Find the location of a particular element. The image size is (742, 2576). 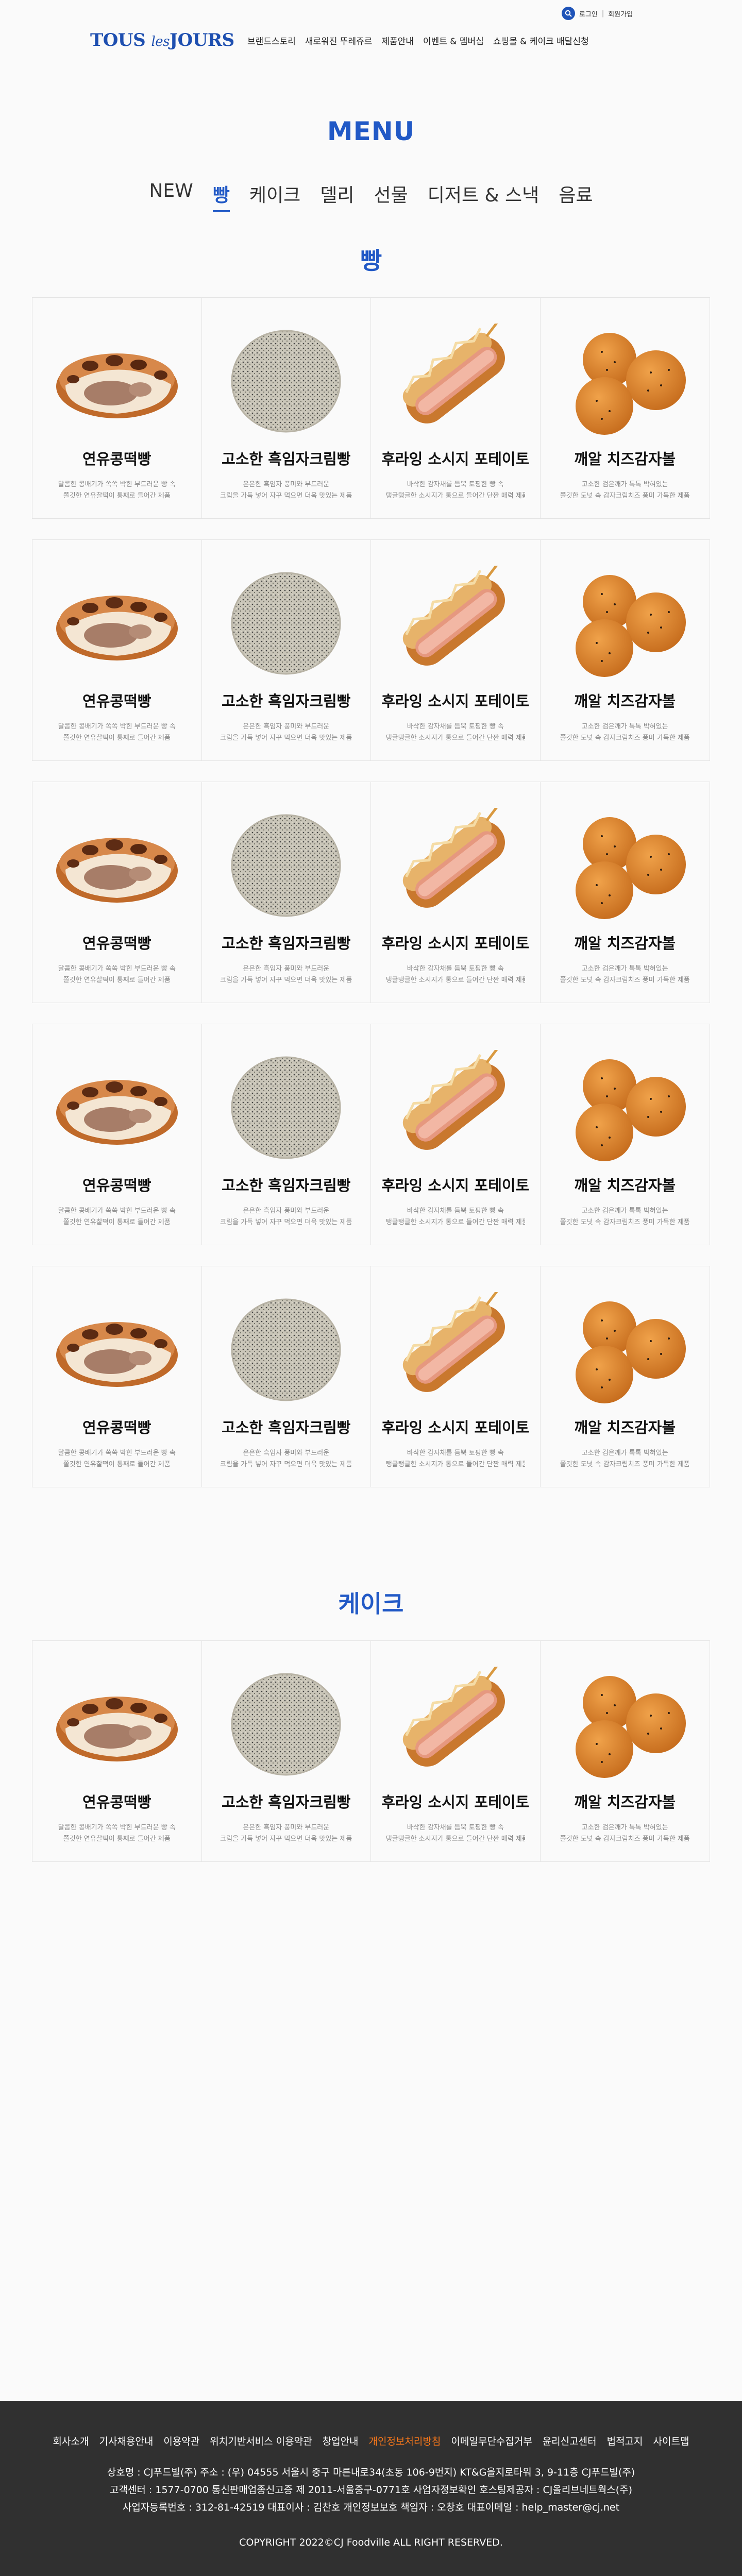

brand-logo: TOUS lesJOURS is located at coordinates (162, 40).